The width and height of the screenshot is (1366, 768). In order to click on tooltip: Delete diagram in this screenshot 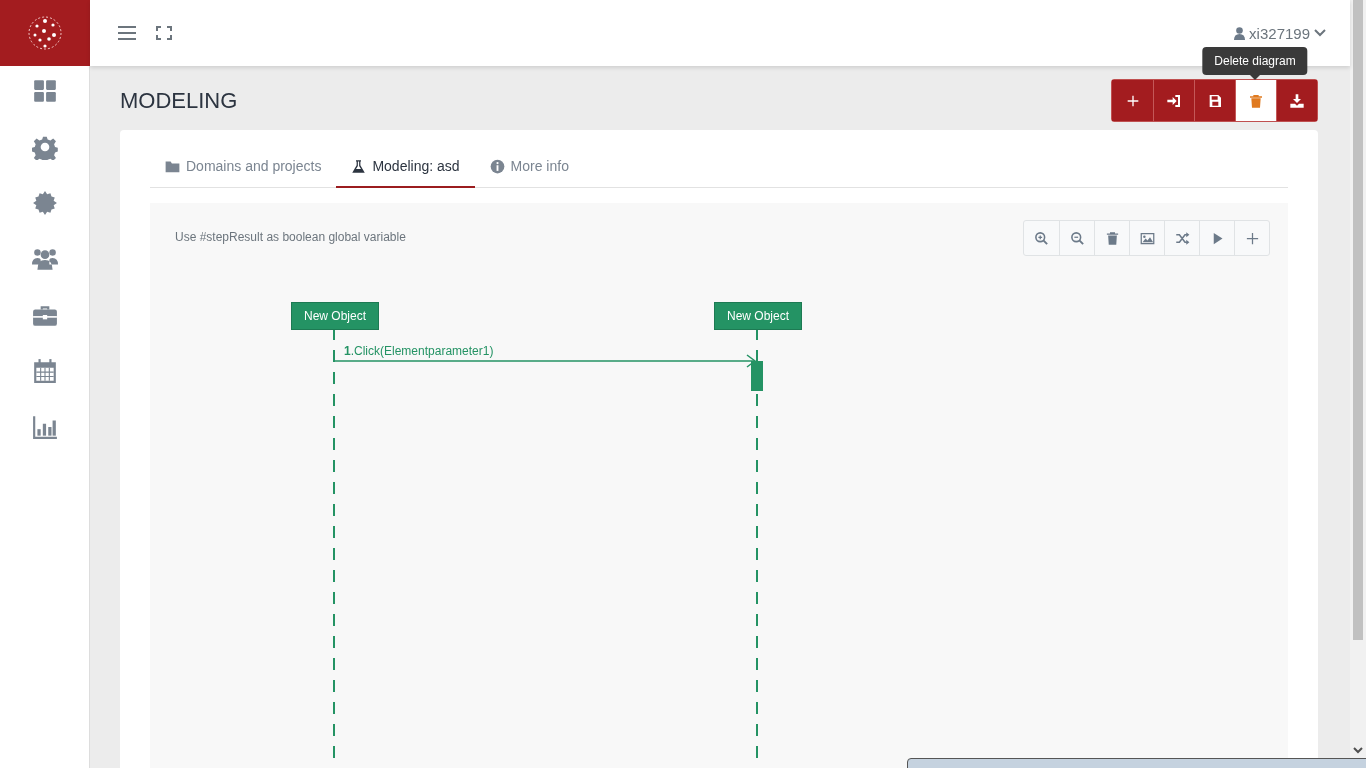, I will do `click(1255, 61)`.